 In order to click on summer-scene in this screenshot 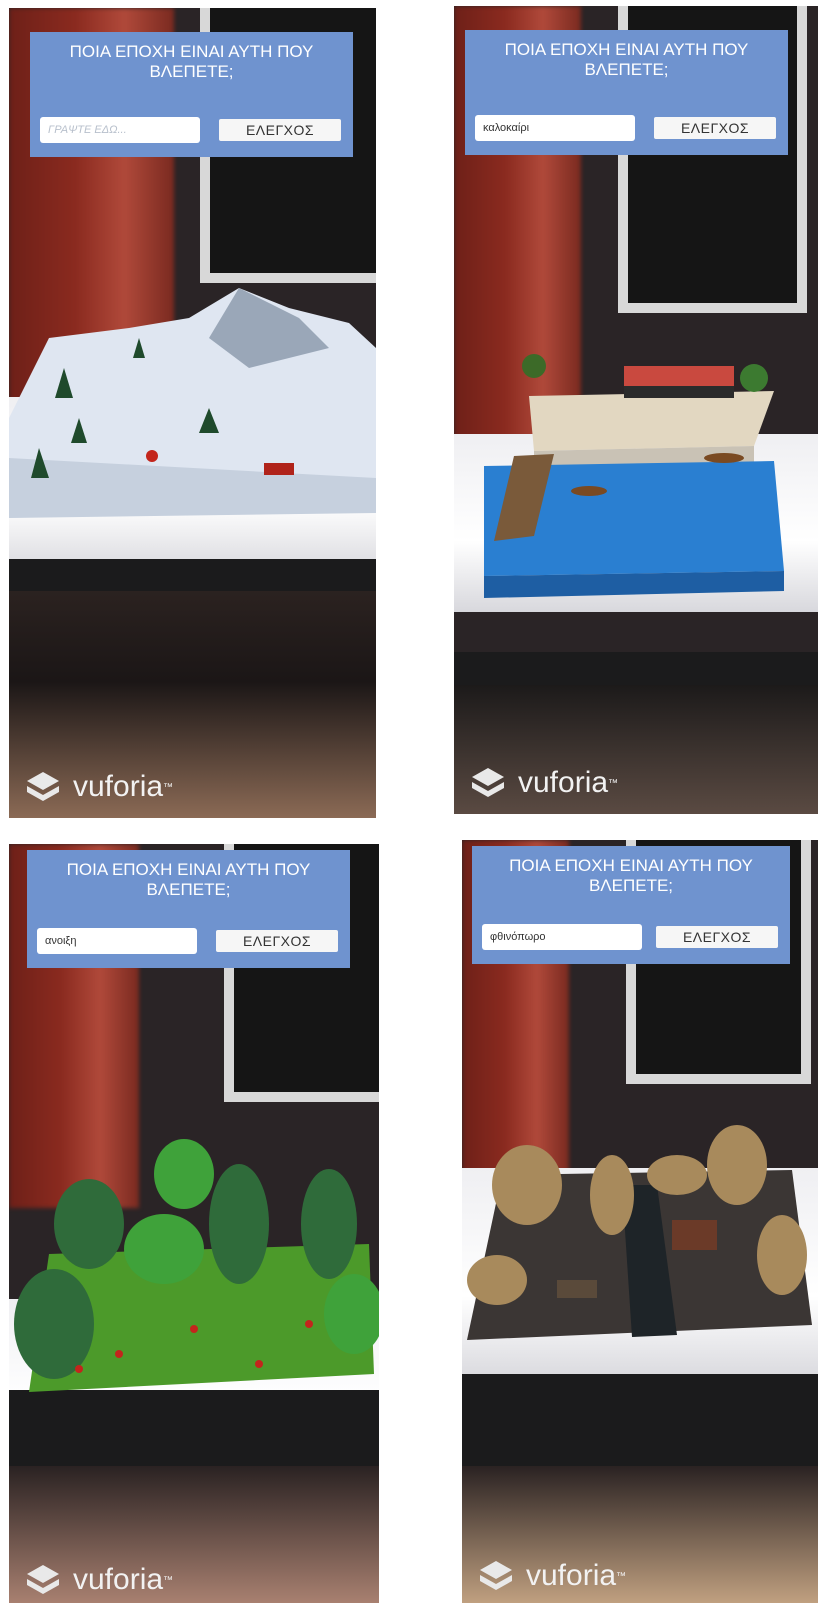, I will do `click(634, 476)`.